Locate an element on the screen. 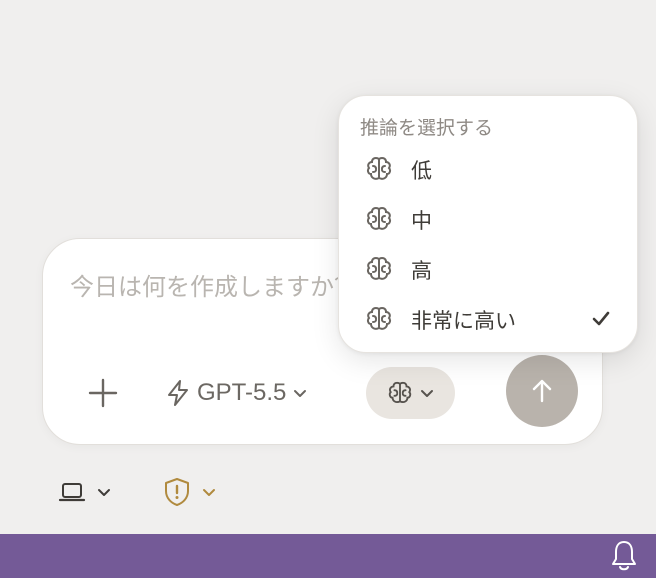 The width and height of the screenshot is (656, 578). model-label: GPT-5.5 is located at coordinates (242, 392).